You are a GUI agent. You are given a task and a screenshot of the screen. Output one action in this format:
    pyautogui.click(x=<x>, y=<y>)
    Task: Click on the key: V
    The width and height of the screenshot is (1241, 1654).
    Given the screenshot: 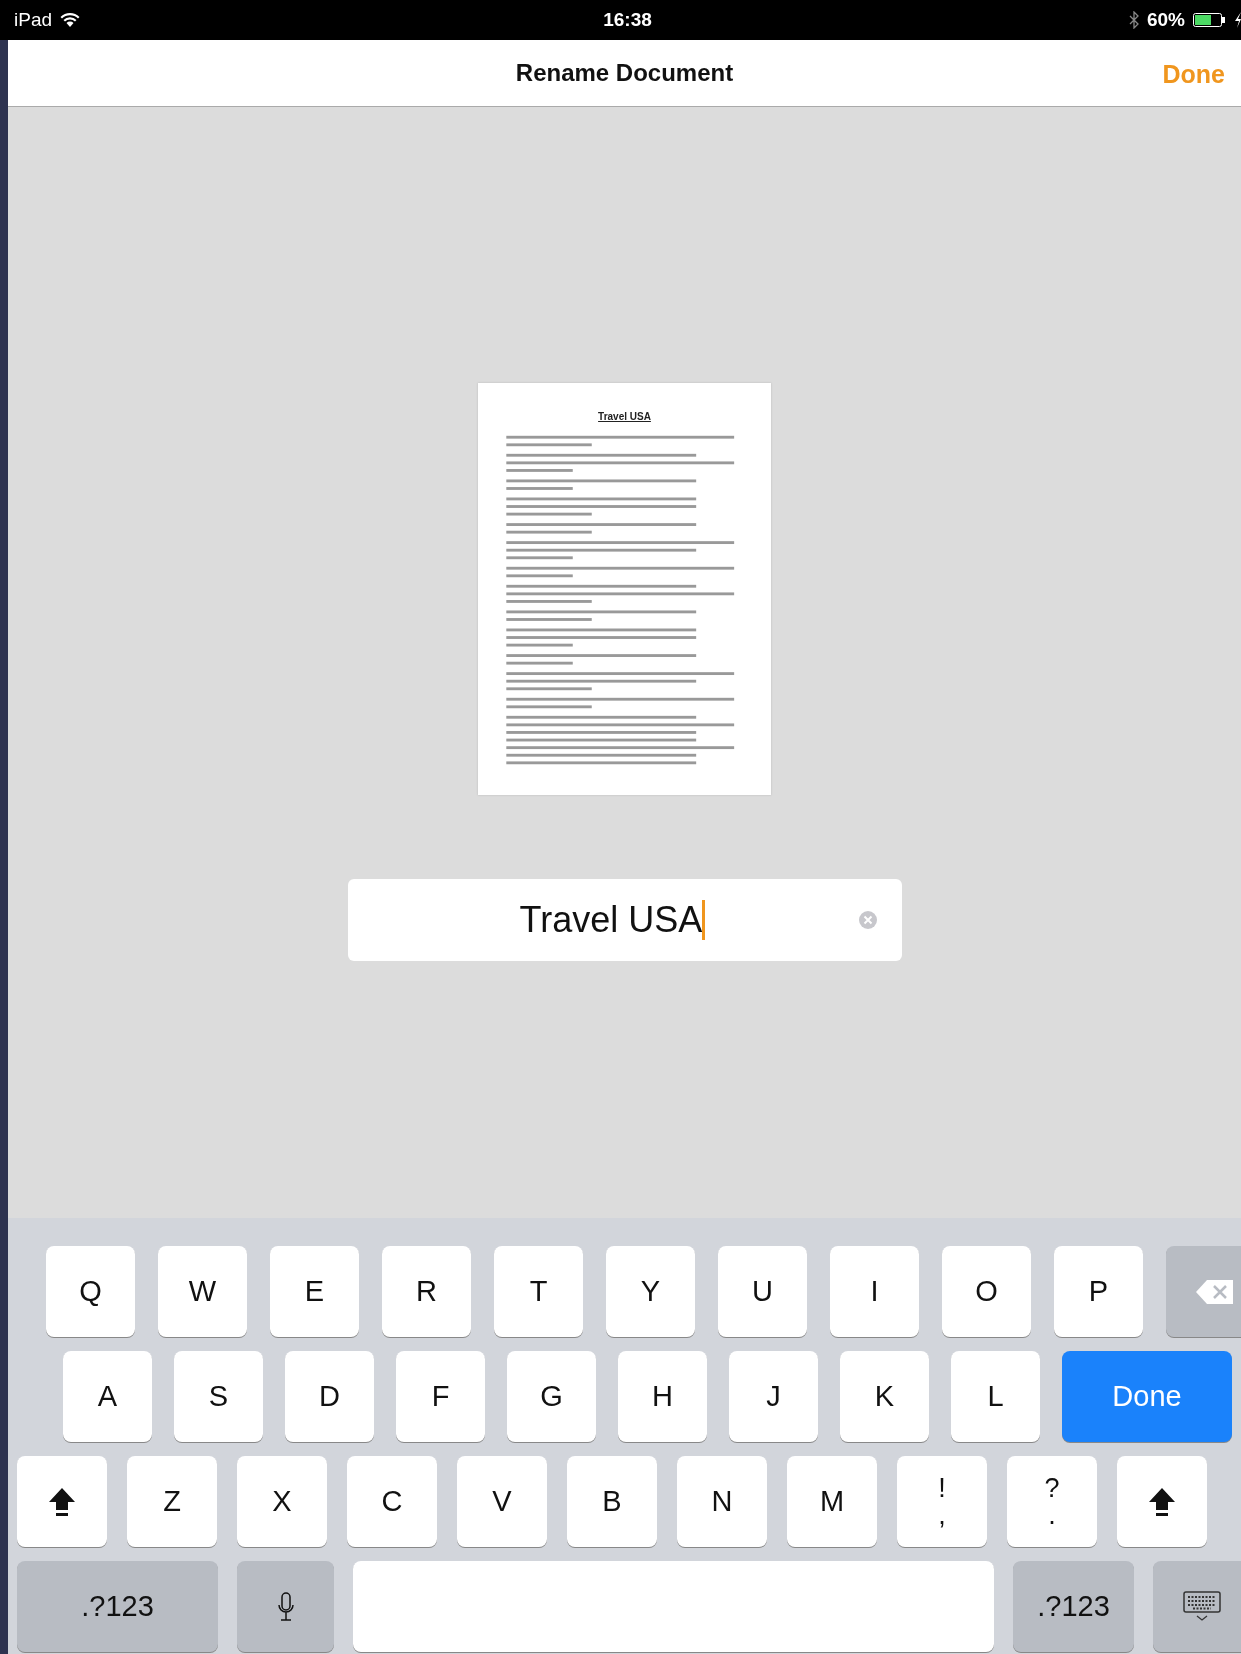 What is the action you would take?
    pyautogui.click(x=502, y=1501)
    